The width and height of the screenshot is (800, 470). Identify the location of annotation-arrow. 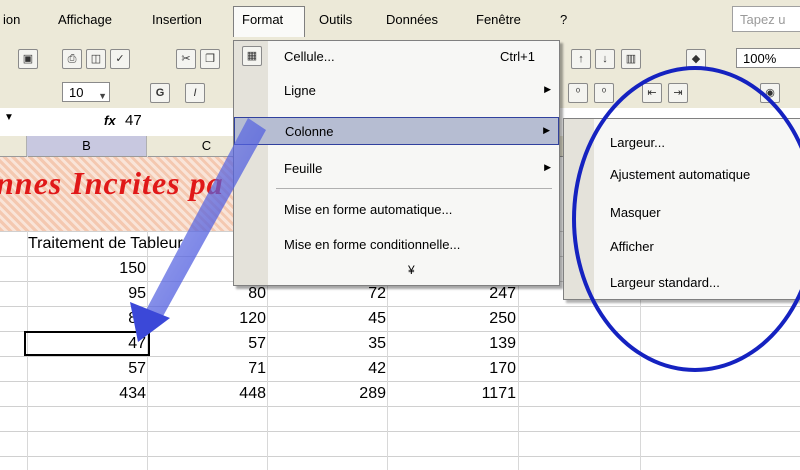
(198, 230).